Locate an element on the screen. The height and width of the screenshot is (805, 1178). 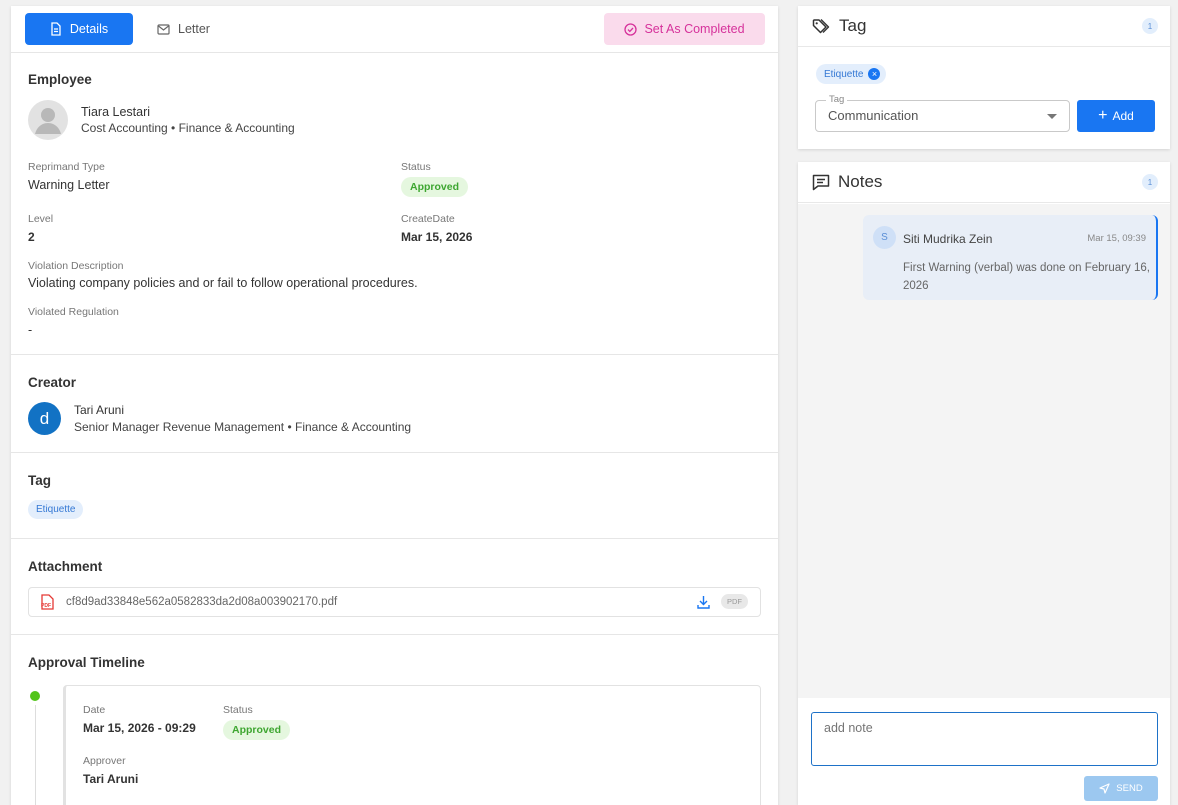
employee-name: Tiara Lestari is located at coordinates (116, 112).